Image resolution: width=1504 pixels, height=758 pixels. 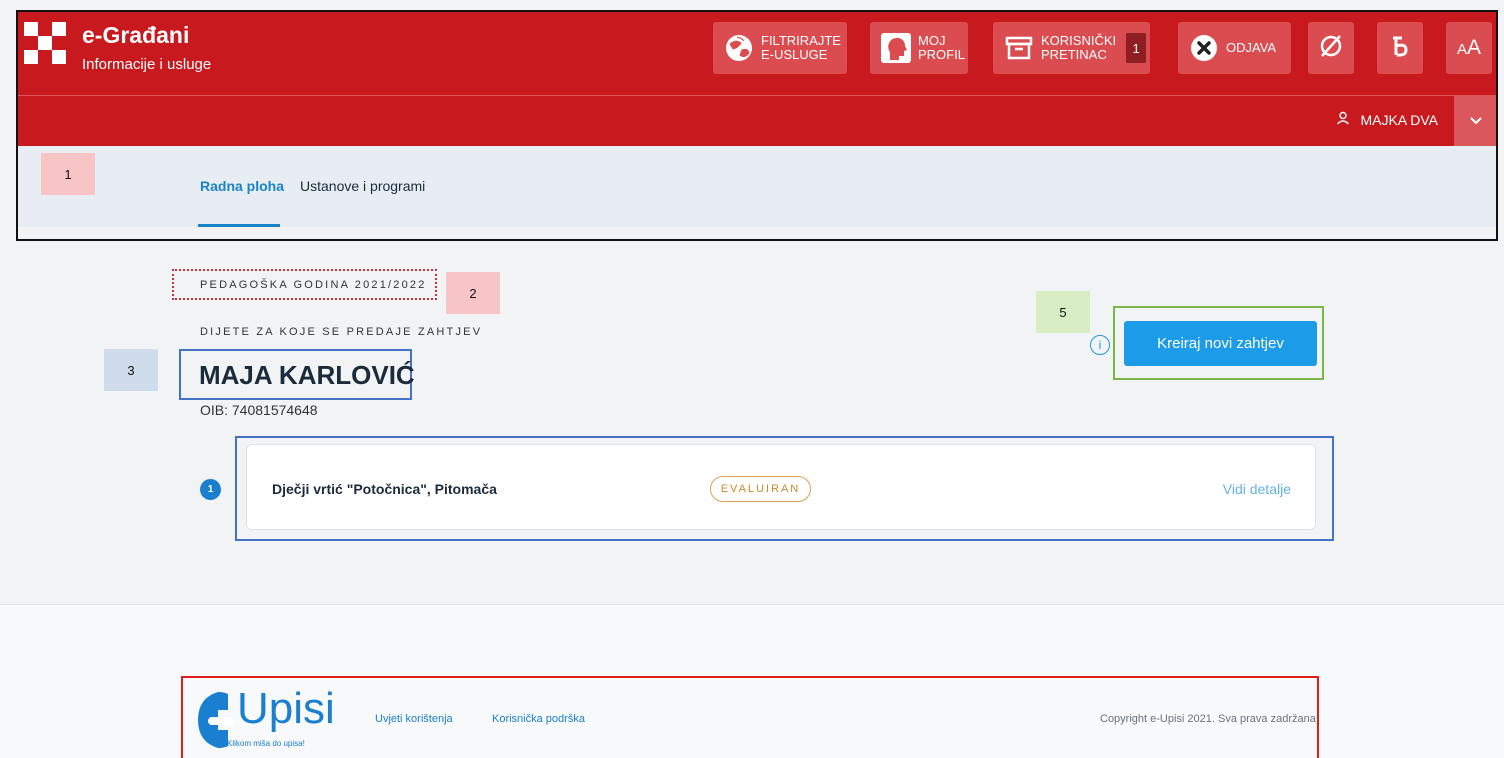 I want to click on brand-subtitle: Informacije i usluge, so click(x=147, y=64).